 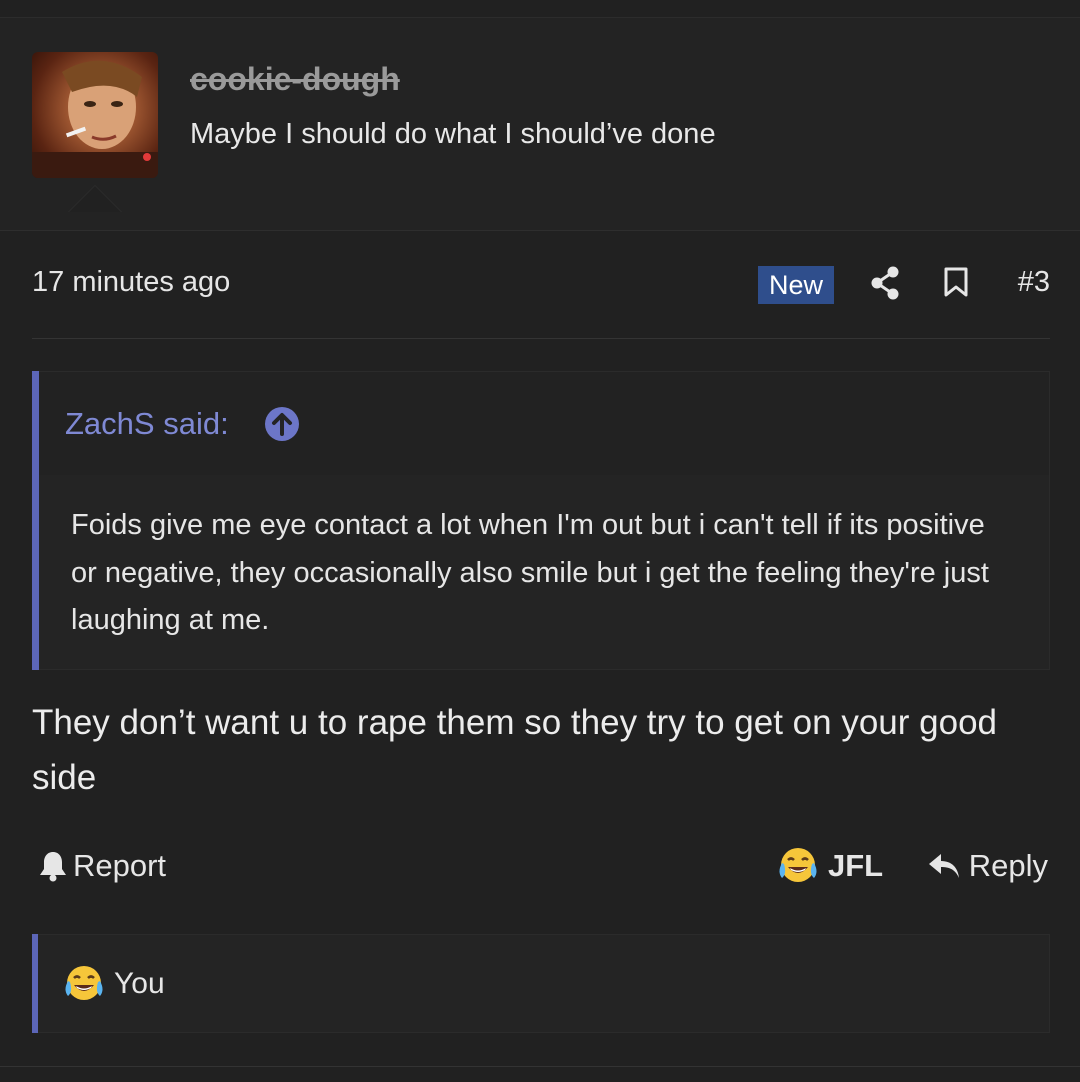 I want to click on new-badge: New, so click(x=796, y=285).